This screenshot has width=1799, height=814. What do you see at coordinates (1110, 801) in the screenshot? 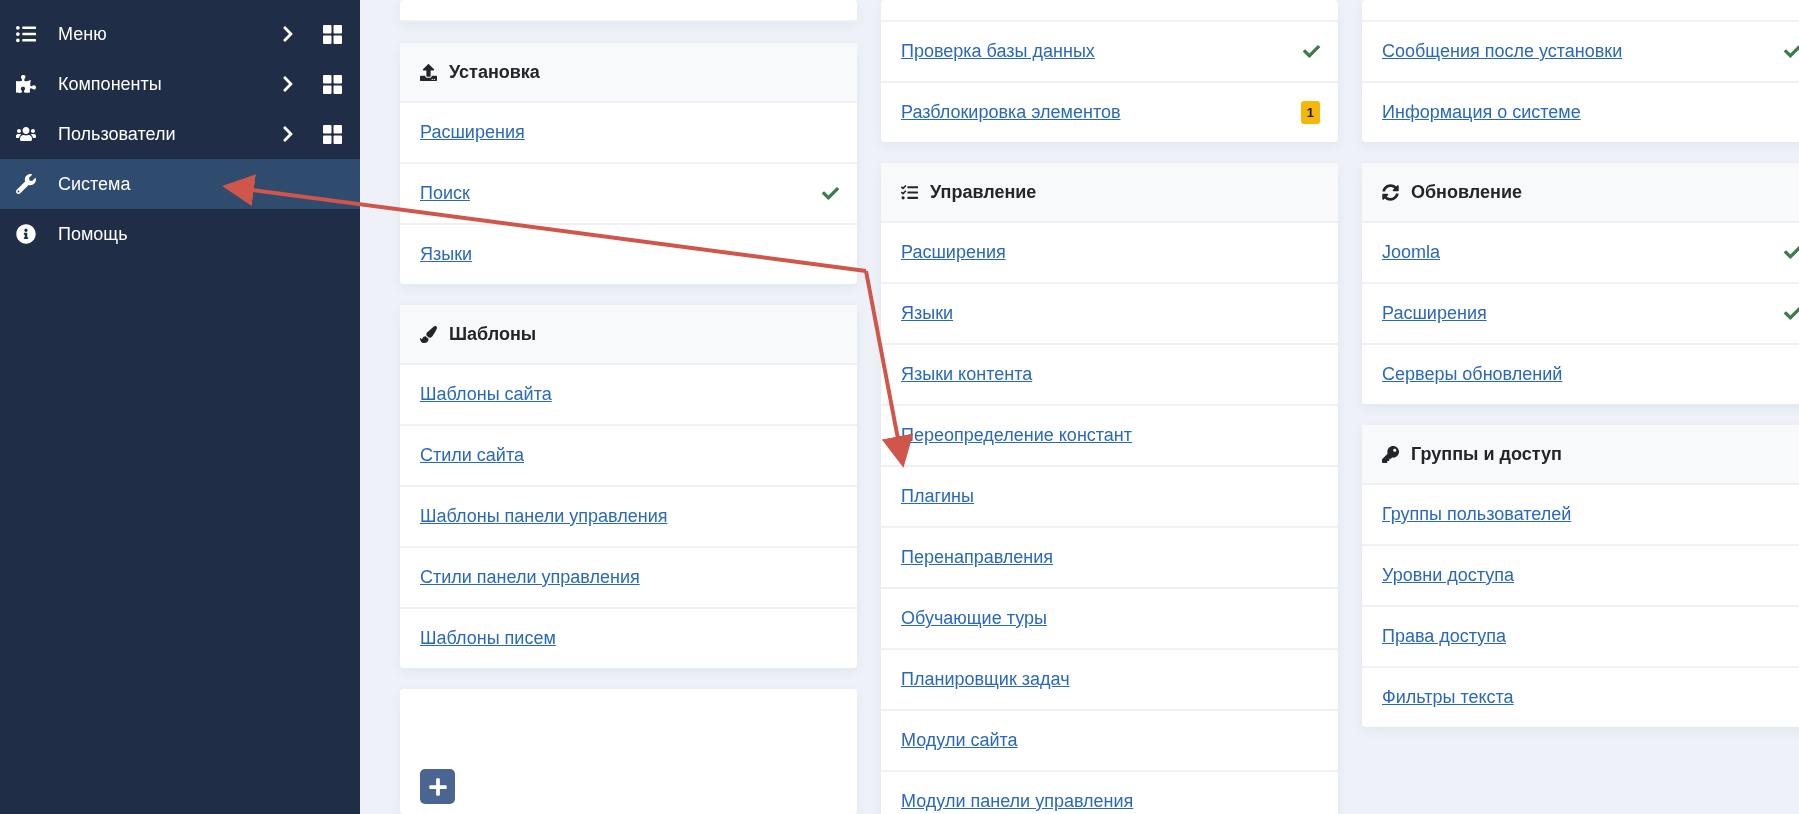
I see `menu-link: Модули панели управления` at bounding box center [1110, 801].